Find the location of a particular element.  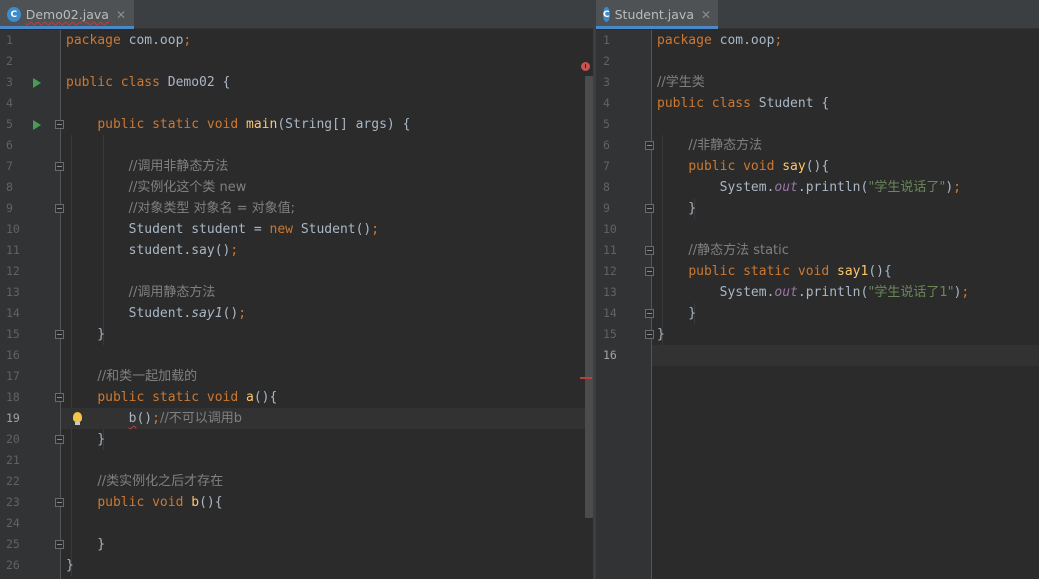

gutter-row: 7 is located at coordinates (623, 166).